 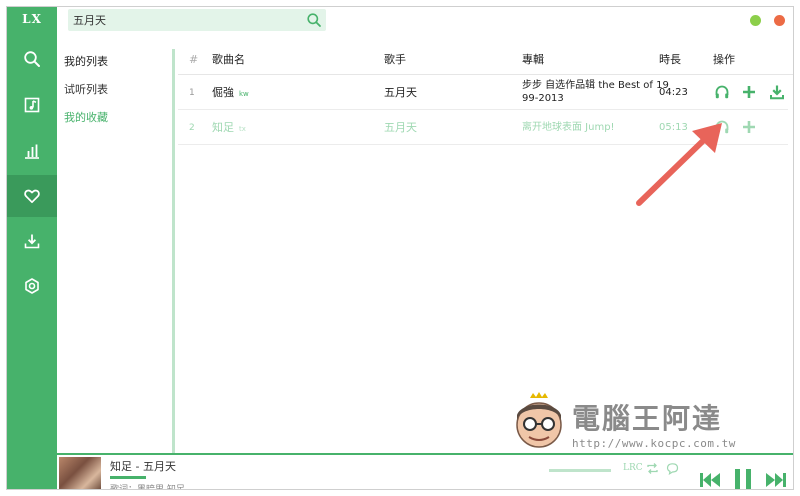 What do you see at coordinates (485, 62) in the screenshot?
I see `song-table-header: # 歌曲名 歌手 專輯 時長 操作` at bounding box center [485, 62].